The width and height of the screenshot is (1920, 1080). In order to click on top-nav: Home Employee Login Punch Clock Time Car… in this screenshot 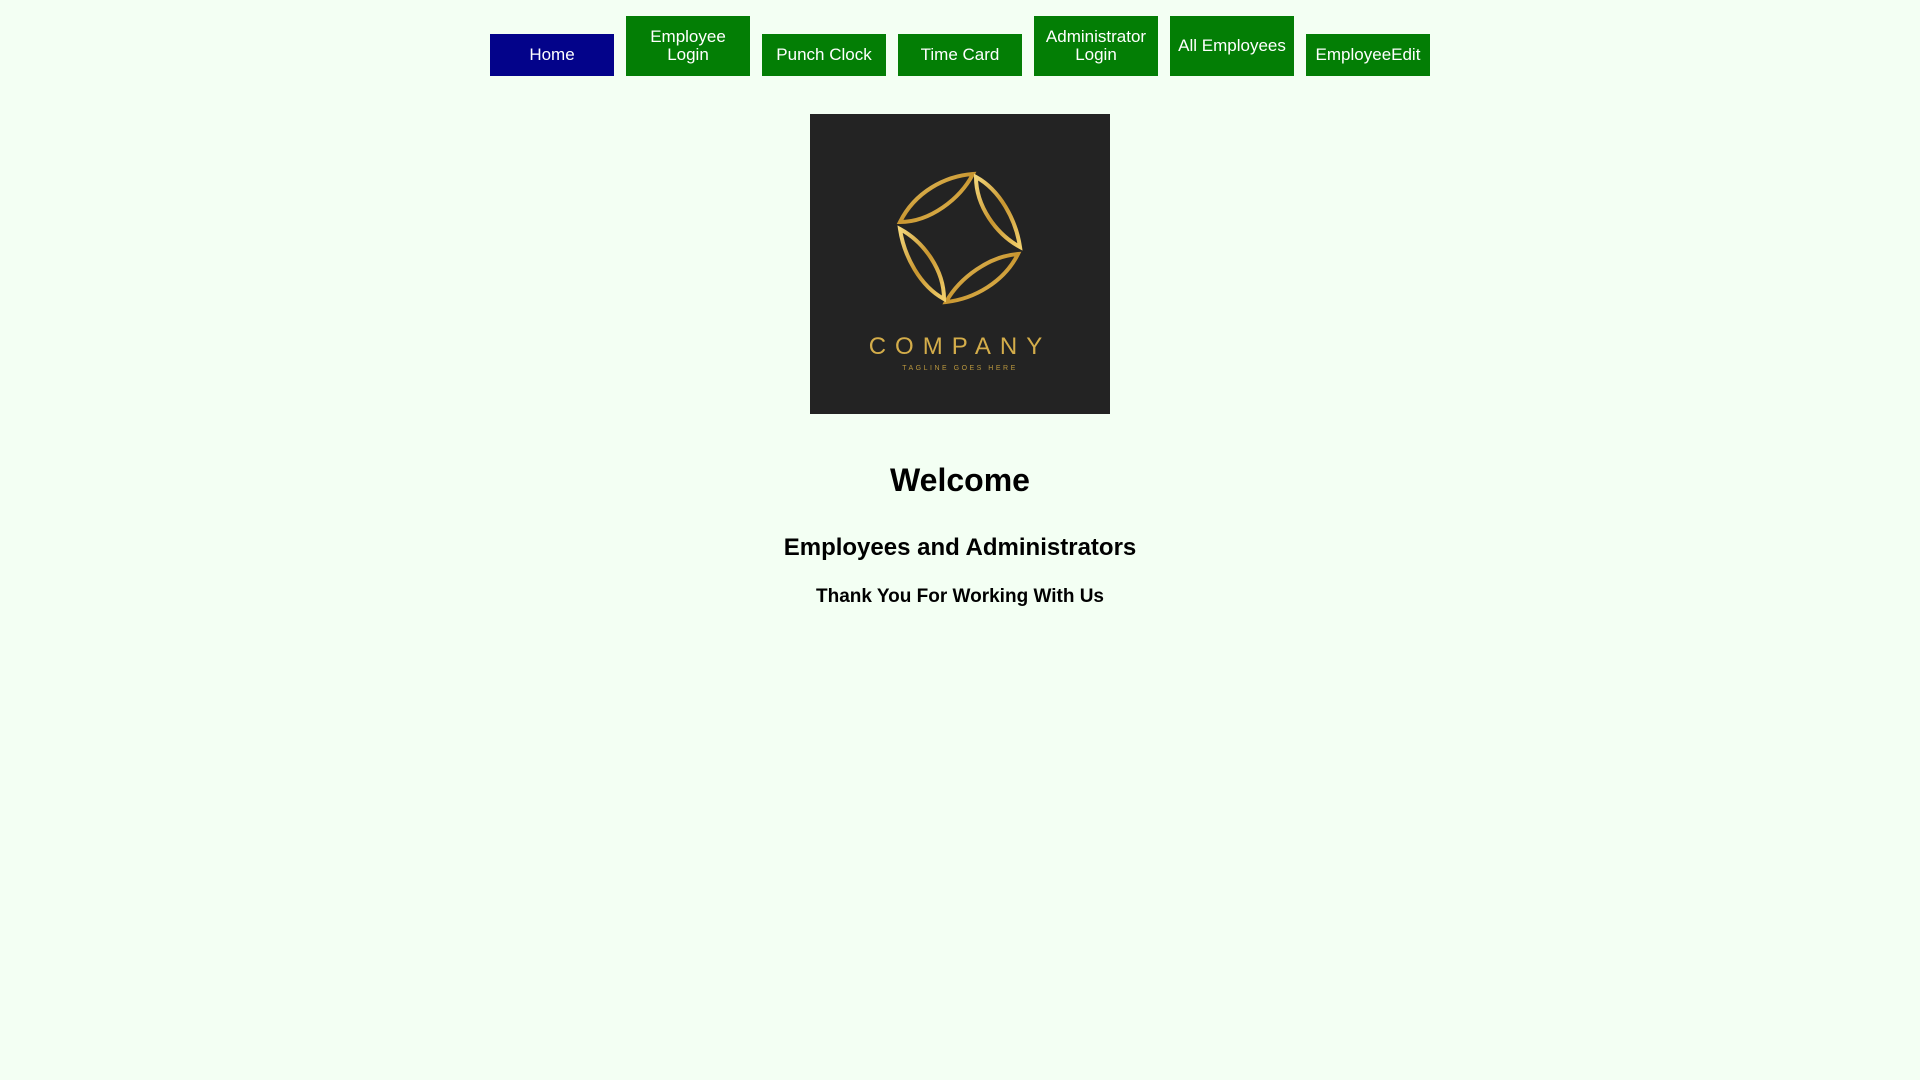, I will do `click(960, 46)`.